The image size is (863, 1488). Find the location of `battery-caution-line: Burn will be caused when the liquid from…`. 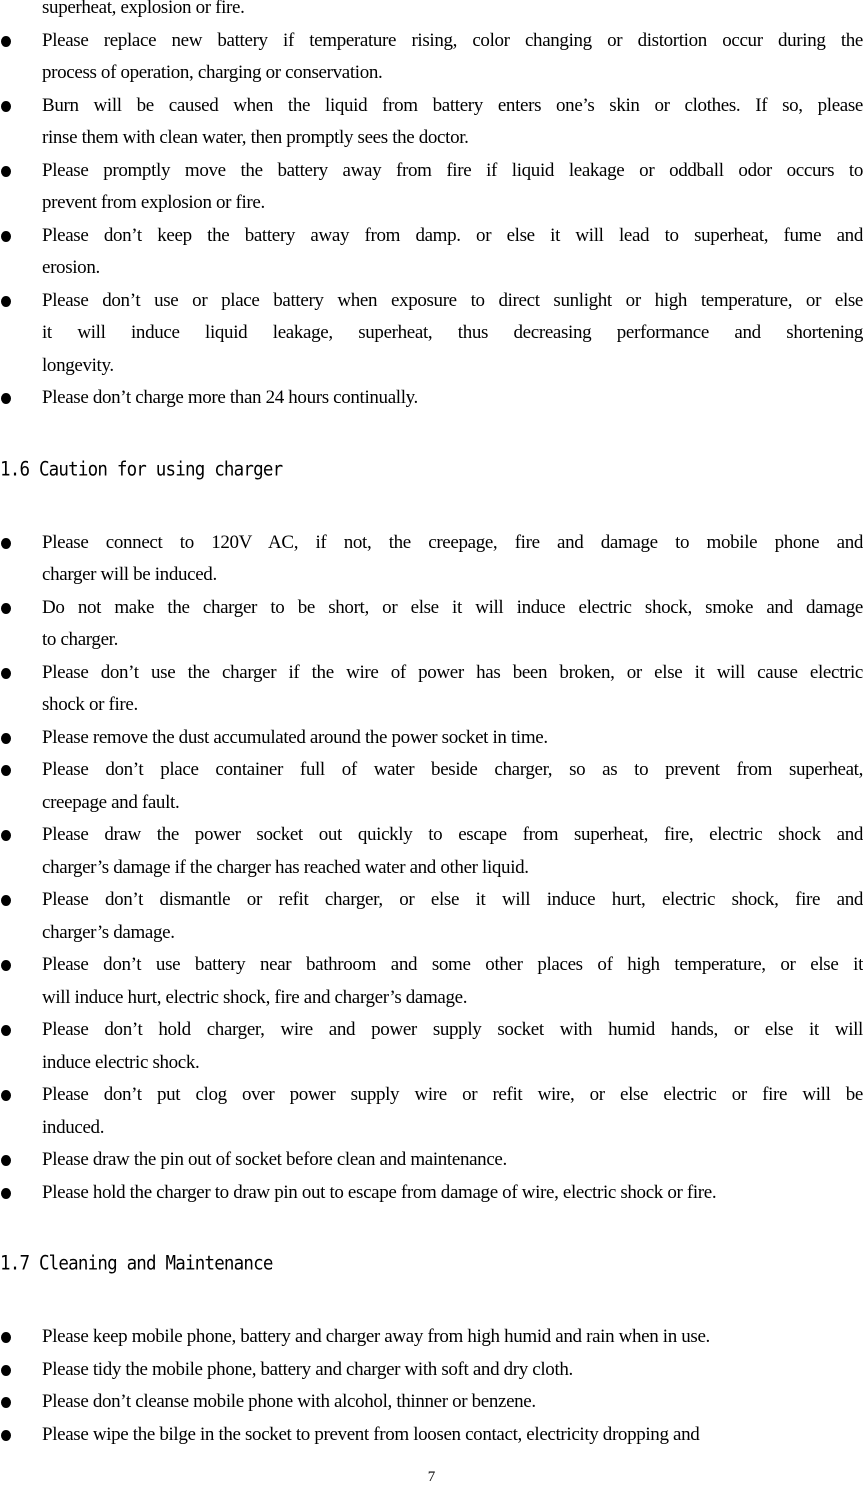

battery-caution-line: Burn will be caused when the liquid from… is located at coordinates (452, 105).